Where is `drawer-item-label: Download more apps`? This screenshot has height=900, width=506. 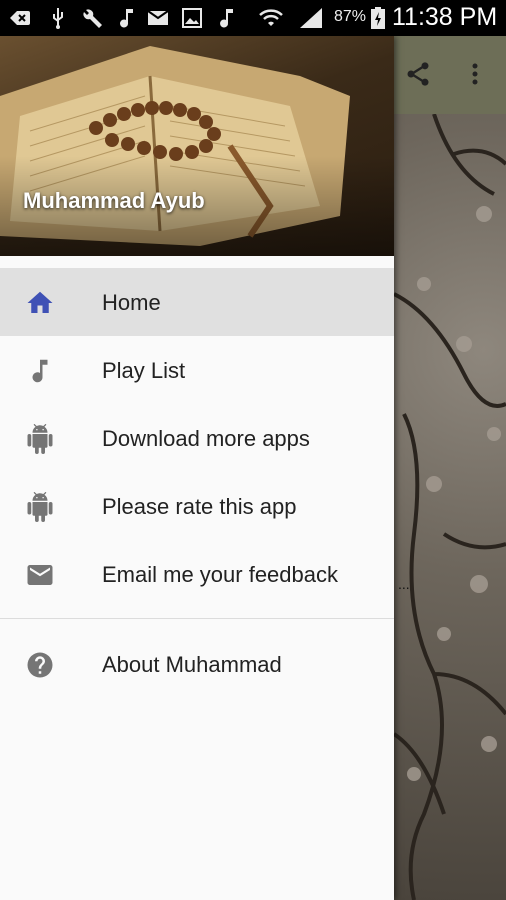
drawer-item-label: Download more apps is located at coordinates (206, 438).